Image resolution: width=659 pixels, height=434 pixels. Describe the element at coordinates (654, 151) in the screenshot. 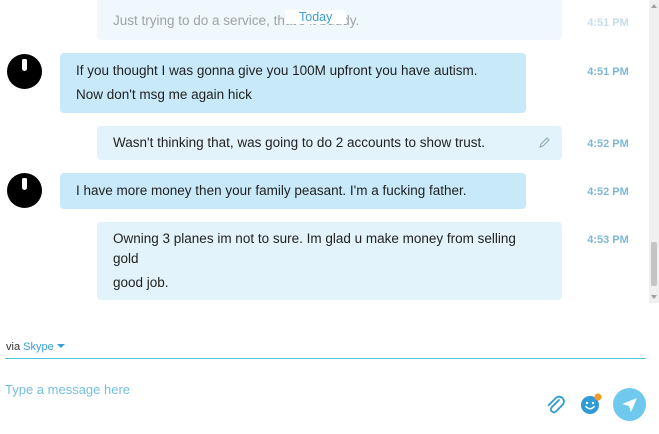

I see `chat-scrollbar` at that location.